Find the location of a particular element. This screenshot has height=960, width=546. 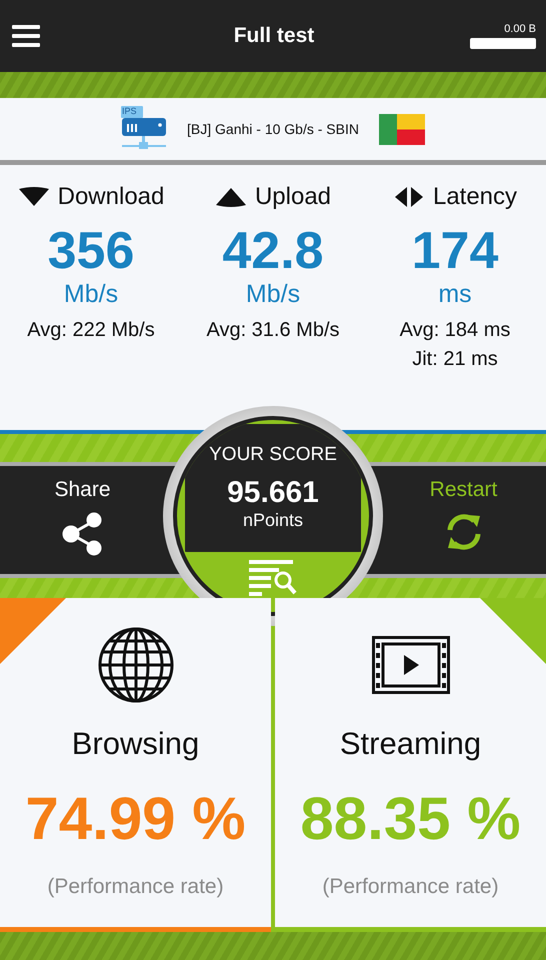

globe-icon is located at coordinates (135, 665).